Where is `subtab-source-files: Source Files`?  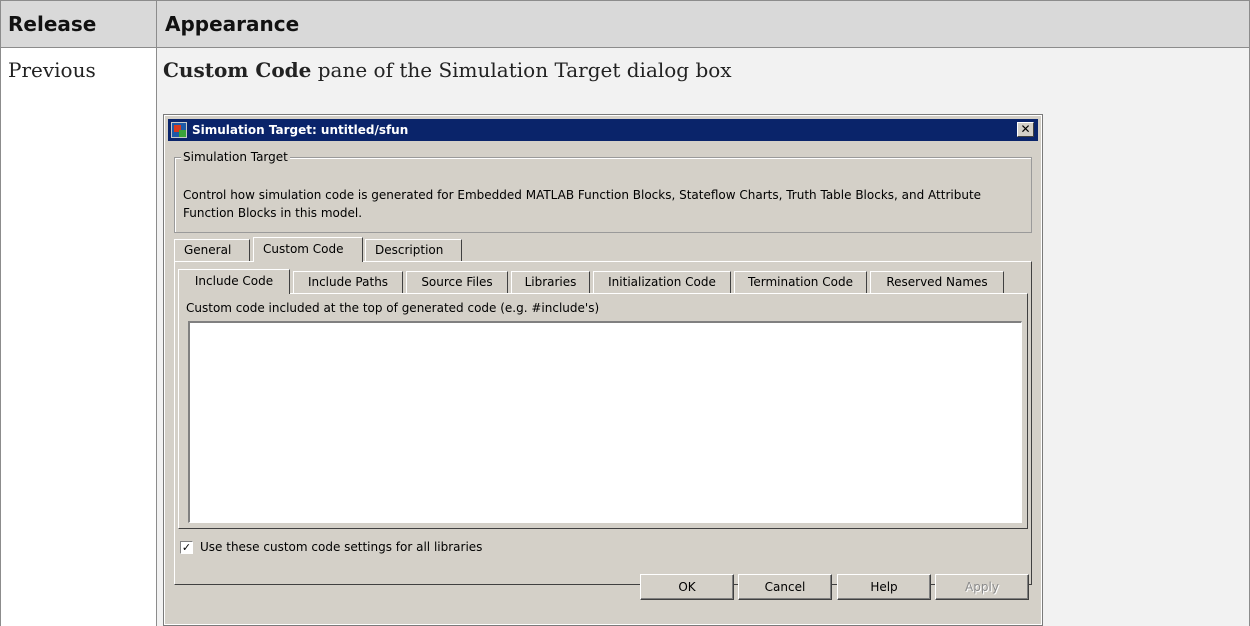 subtab-source-files: Source Files is located at coordinates (457, 282).